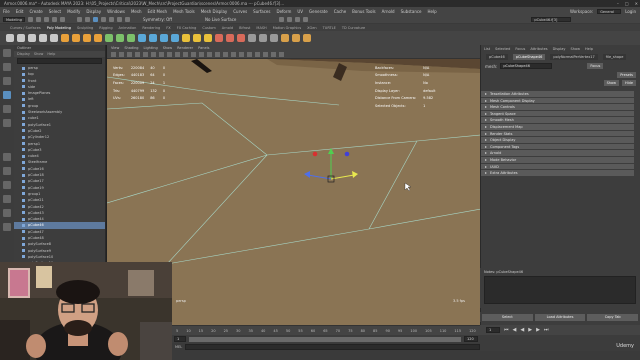 The image size is (640, 360). Describe the element at coordinates (136, 11) in the screenshot. I see `menu-item-mesh: Mesh` at that location.